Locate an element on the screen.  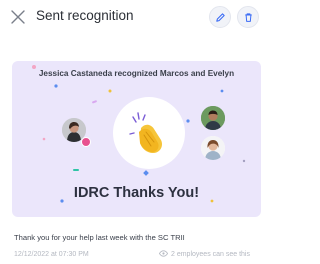
close-icon is located at coordinates (18, 17).